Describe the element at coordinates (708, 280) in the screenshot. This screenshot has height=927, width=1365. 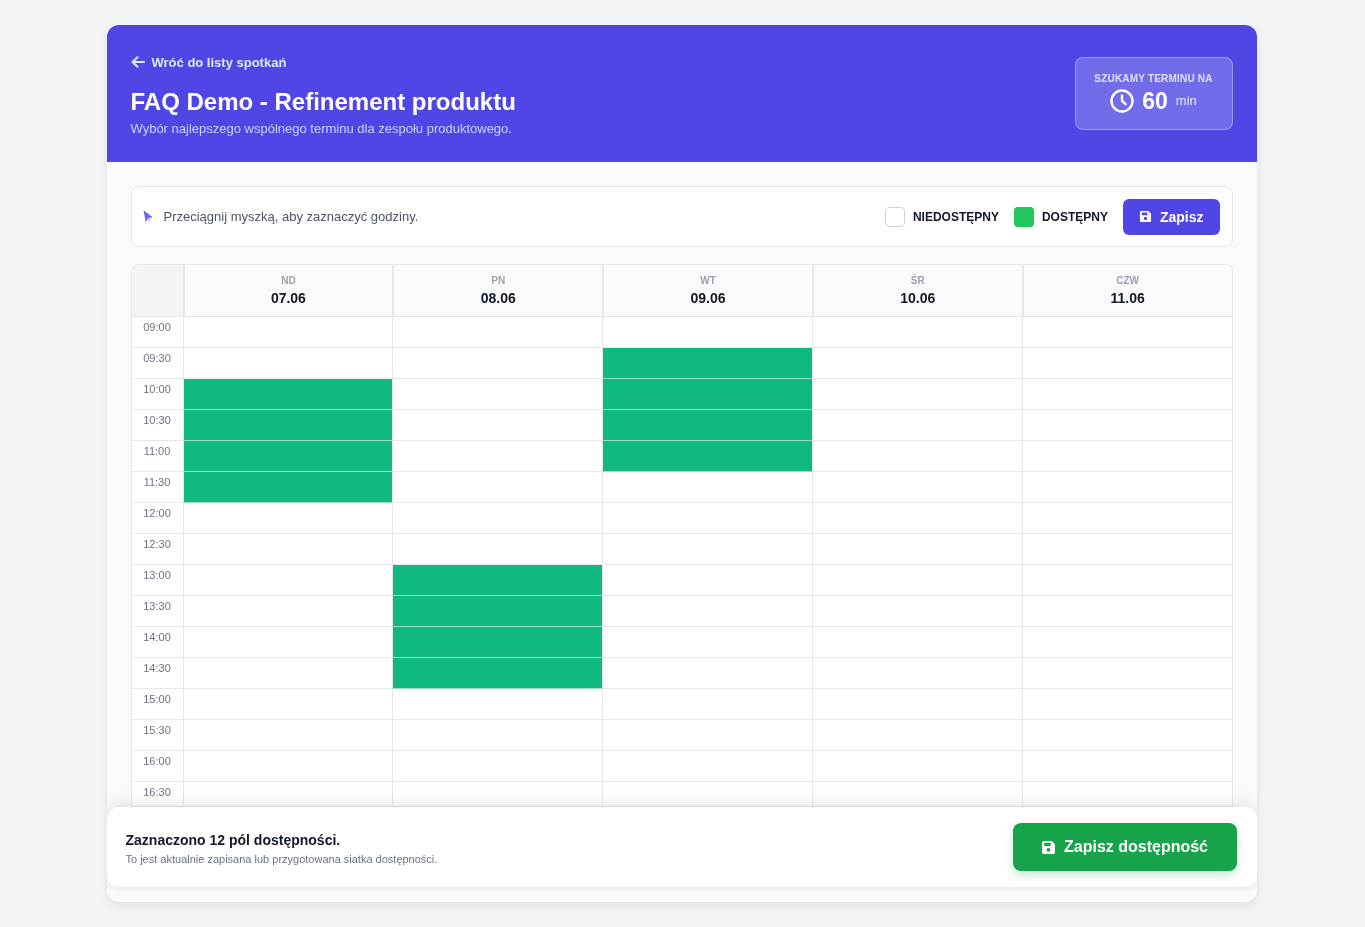
I see `weekday-label: WT` at that location.